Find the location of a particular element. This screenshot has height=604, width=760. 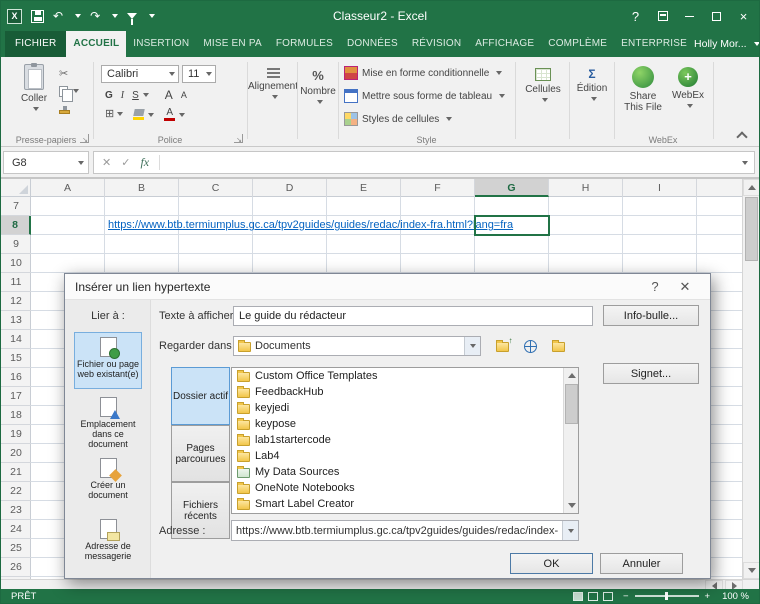

row-header-20: 20 is located at coordinates (16, 453).